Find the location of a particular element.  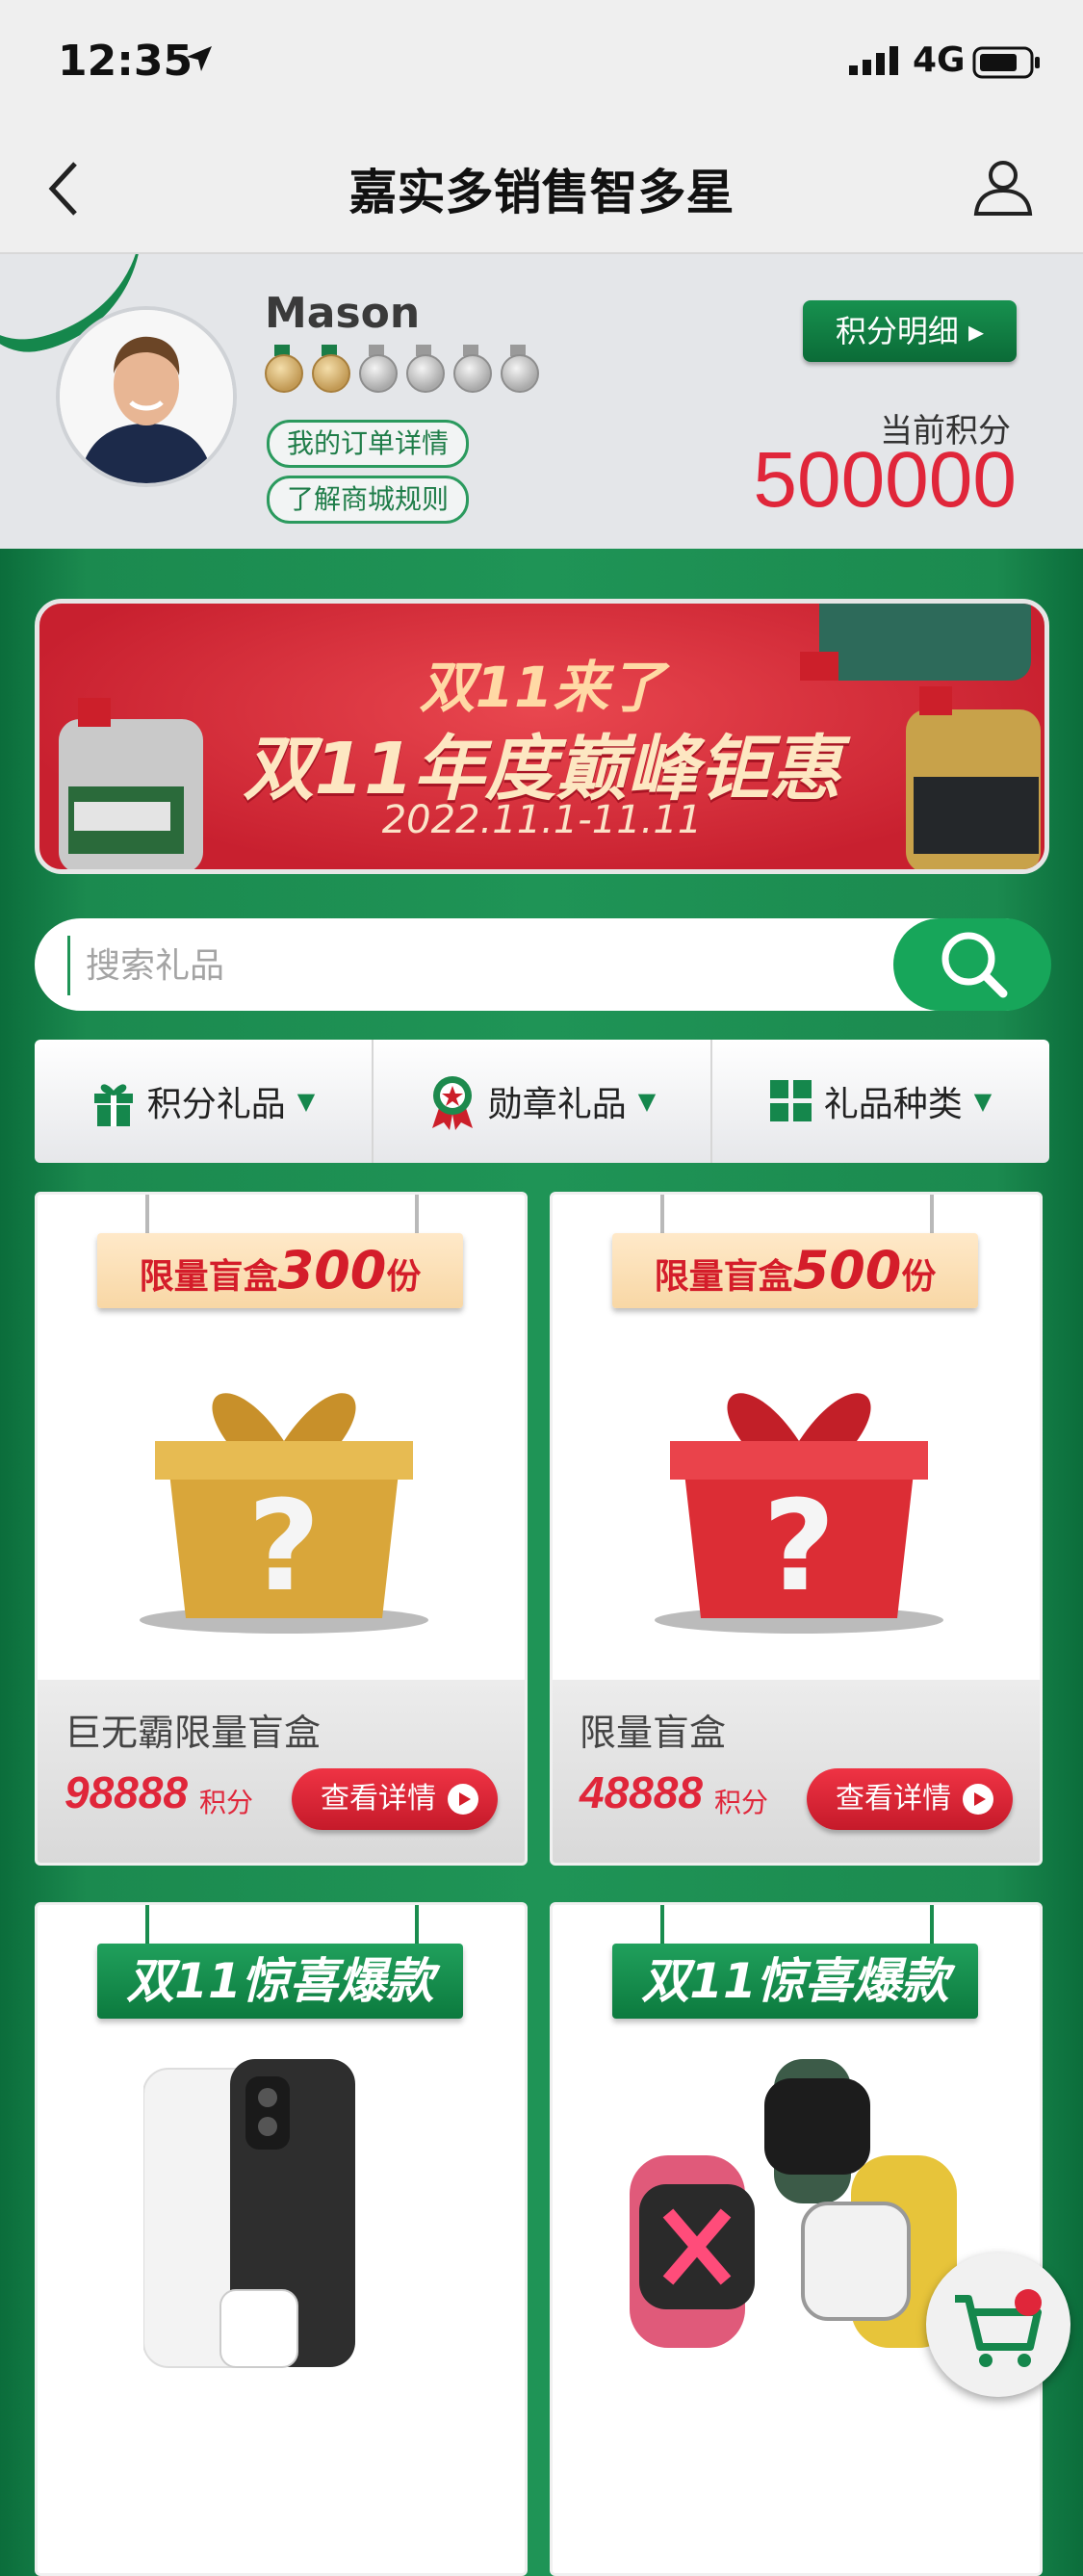

promo-banner: 双11来了 双11年度巅峰钜惠 2022.11.1-11.11 is located at coordinates (542, 736).